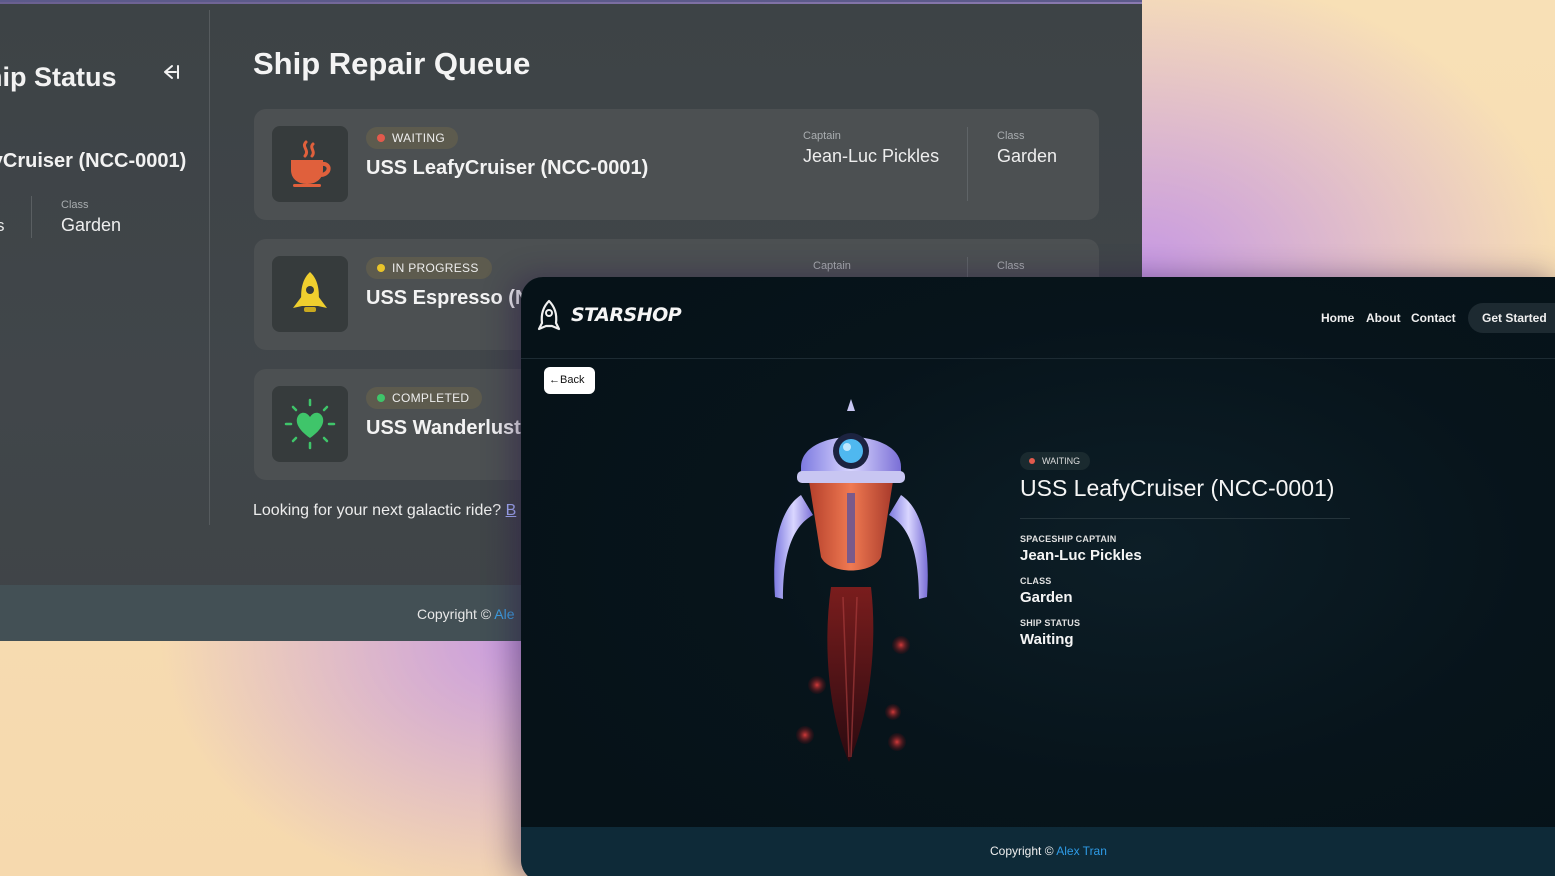  Describe the element at coordinates (450, 428) in the screenshot. I see `ship-name: USS Wanderlust (` at that location.